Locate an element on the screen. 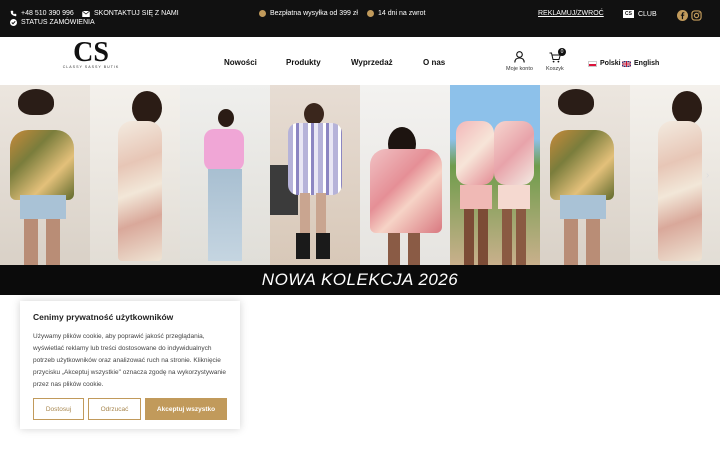 The image size is (720, 450). user-icon is located at coordinates (519, 57).